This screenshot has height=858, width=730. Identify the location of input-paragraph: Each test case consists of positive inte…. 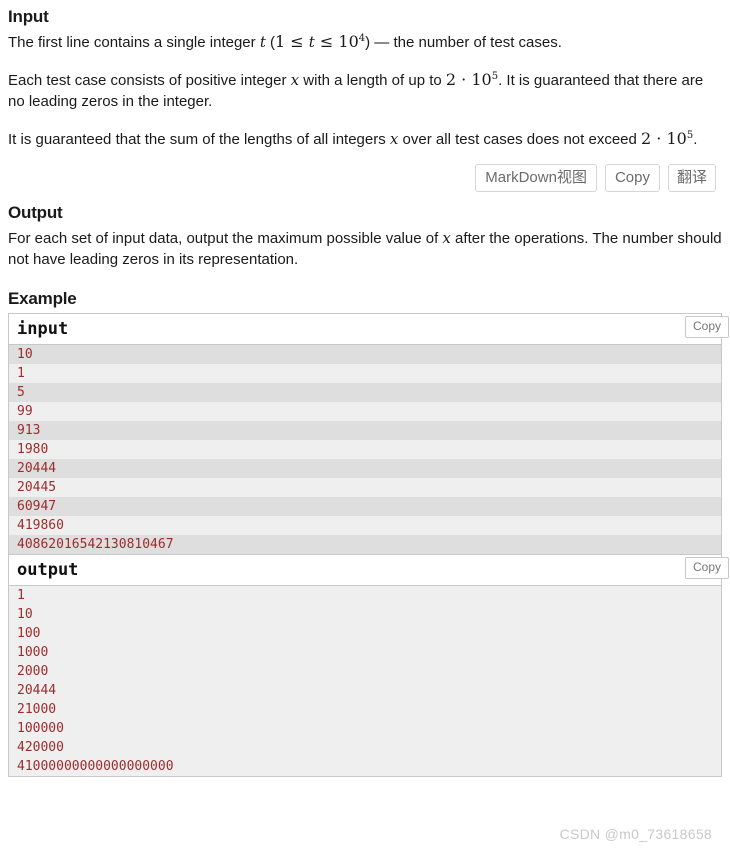
(356, 90).